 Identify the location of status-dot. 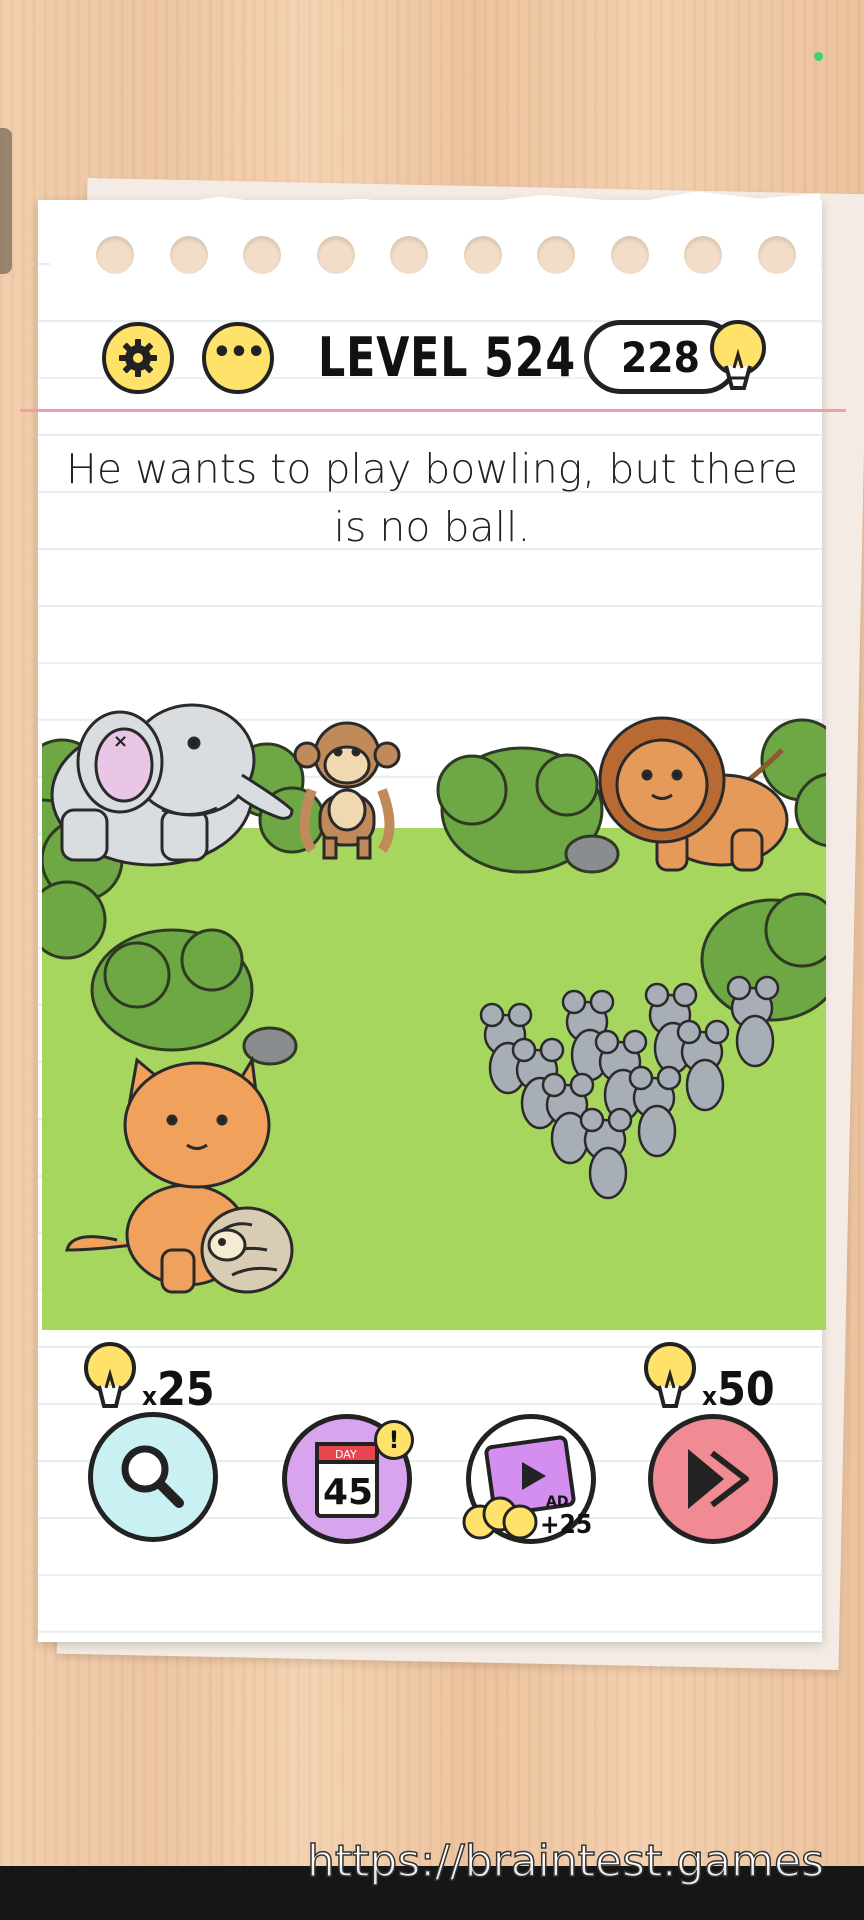
(818, 56).